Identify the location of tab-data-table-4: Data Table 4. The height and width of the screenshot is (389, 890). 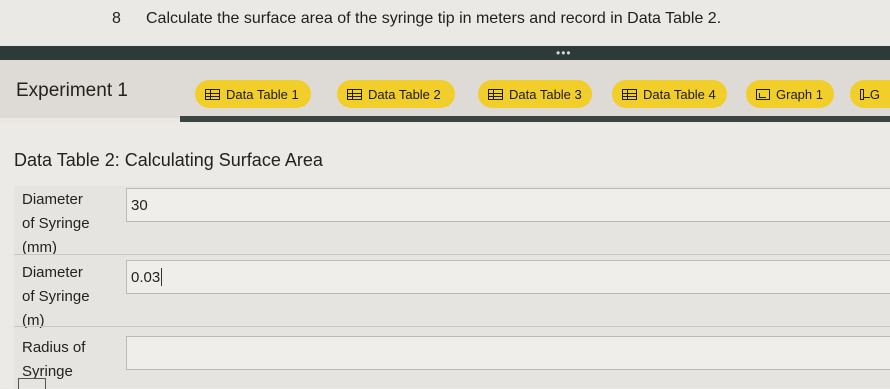
(669, 94).